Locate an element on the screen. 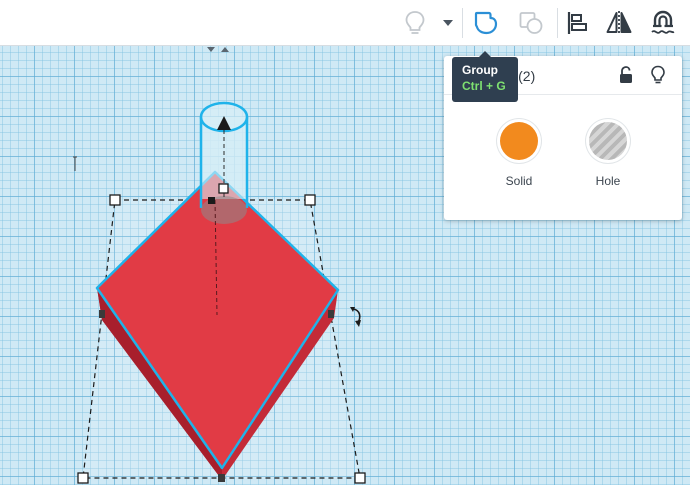 The image size is (690, 485). lightbulb-icon is located at coordinates (658, 75).